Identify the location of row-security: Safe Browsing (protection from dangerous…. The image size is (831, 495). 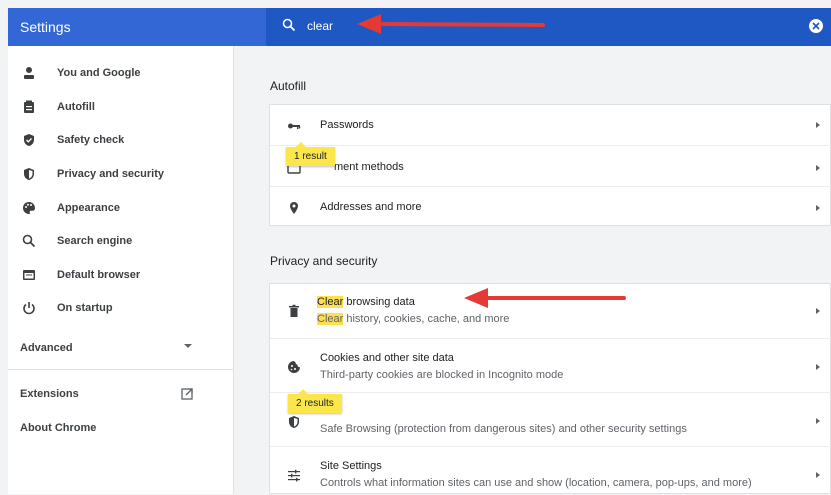
(550, 419).